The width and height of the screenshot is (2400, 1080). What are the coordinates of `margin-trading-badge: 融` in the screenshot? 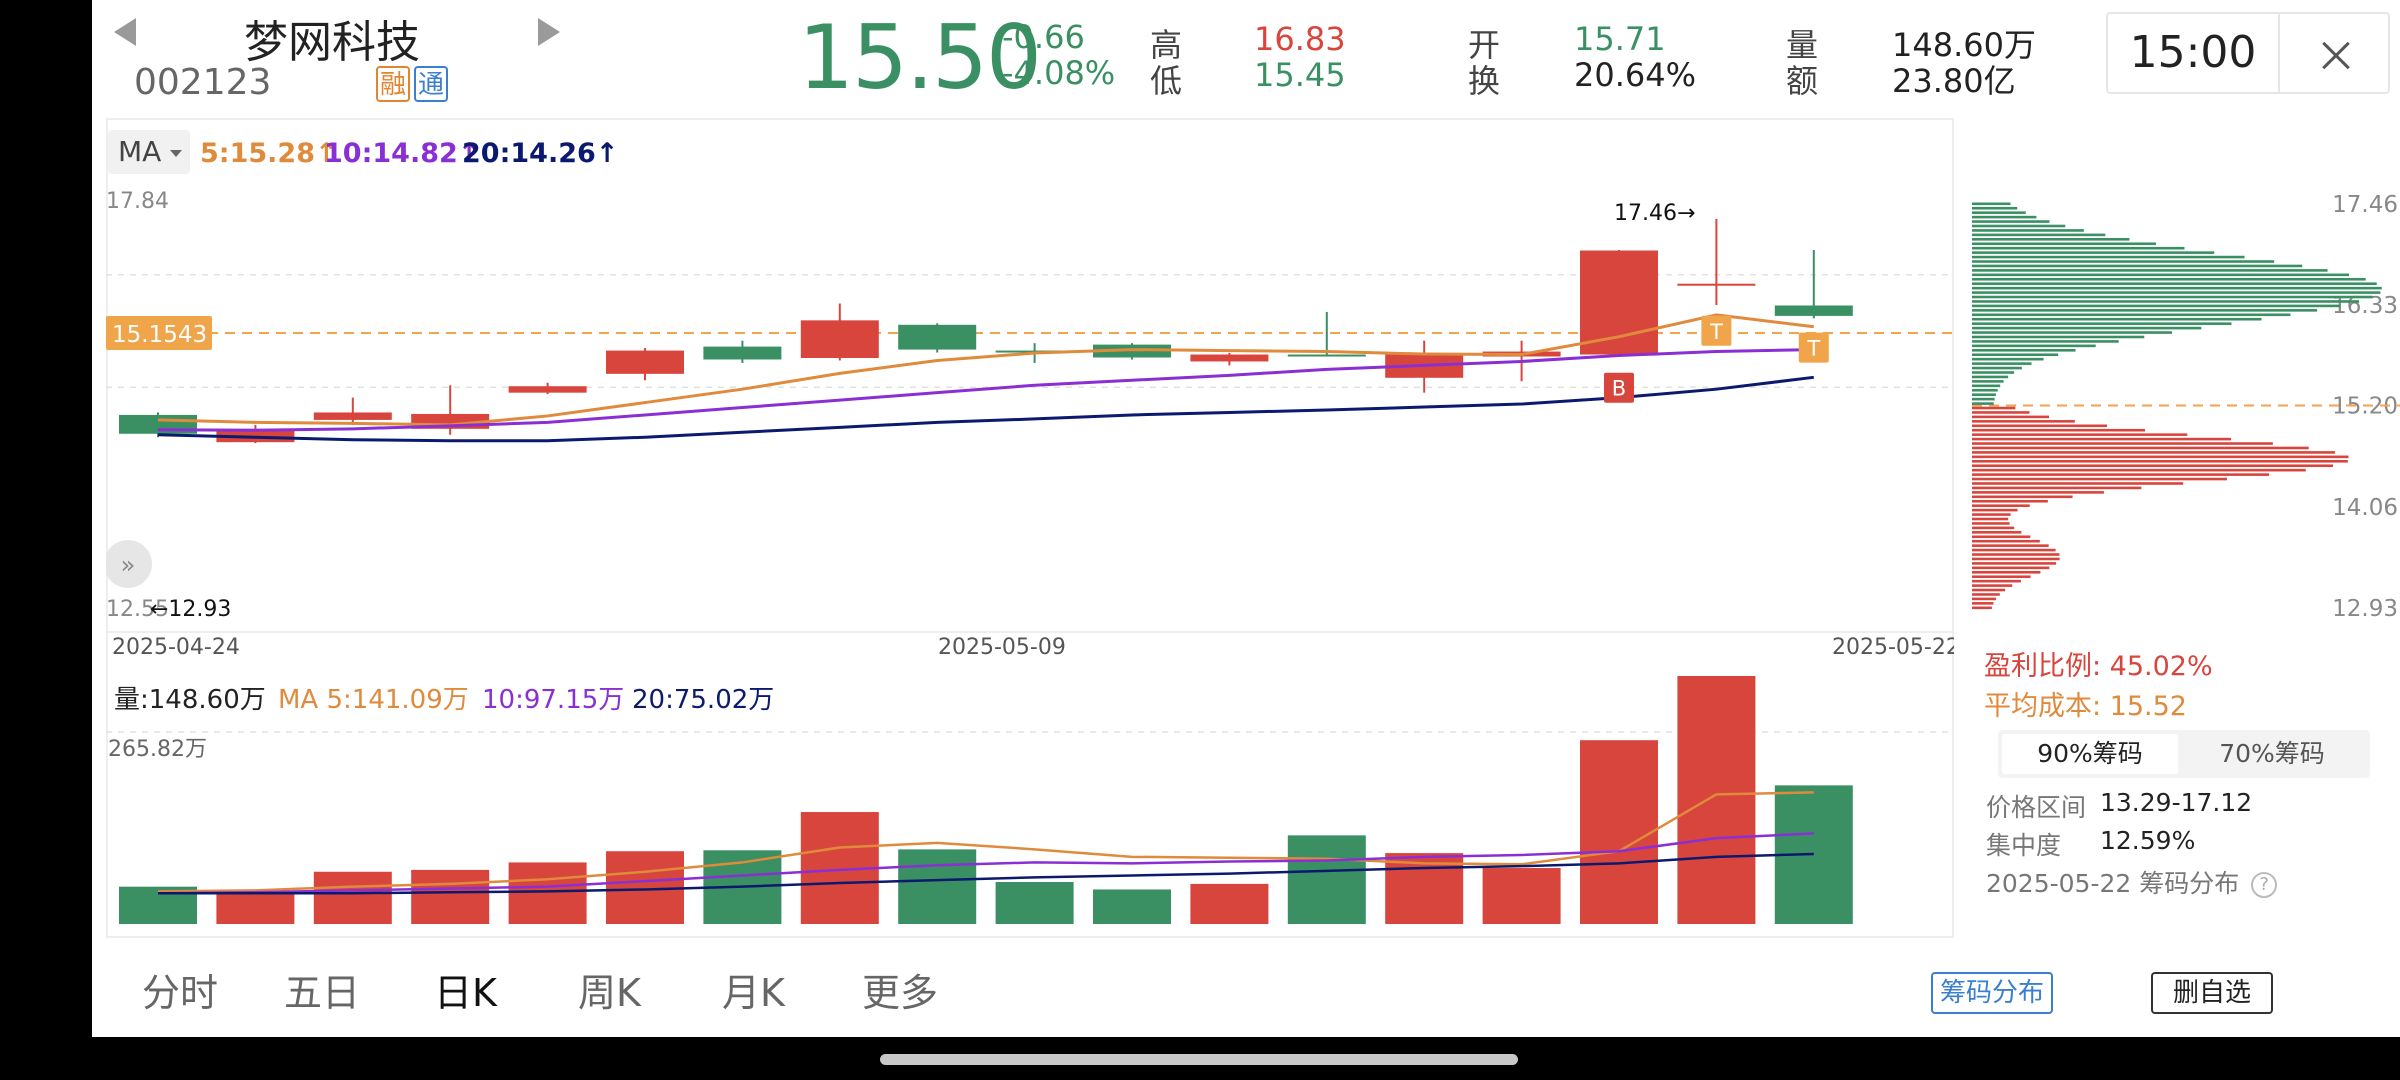 It's located at (393, 84).